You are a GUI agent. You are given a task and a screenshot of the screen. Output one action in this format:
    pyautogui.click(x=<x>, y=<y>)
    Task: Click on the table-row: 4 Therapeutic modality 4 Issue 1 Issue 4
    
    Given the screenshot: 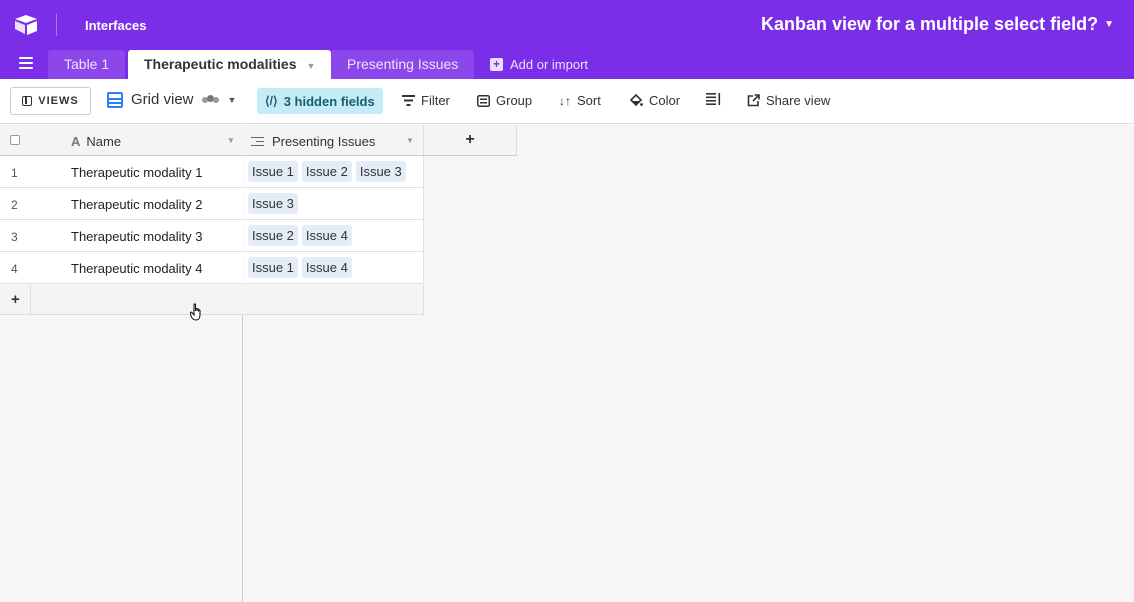 What is the action you would take?
    pyautogui.click(x=212, y=268)
    